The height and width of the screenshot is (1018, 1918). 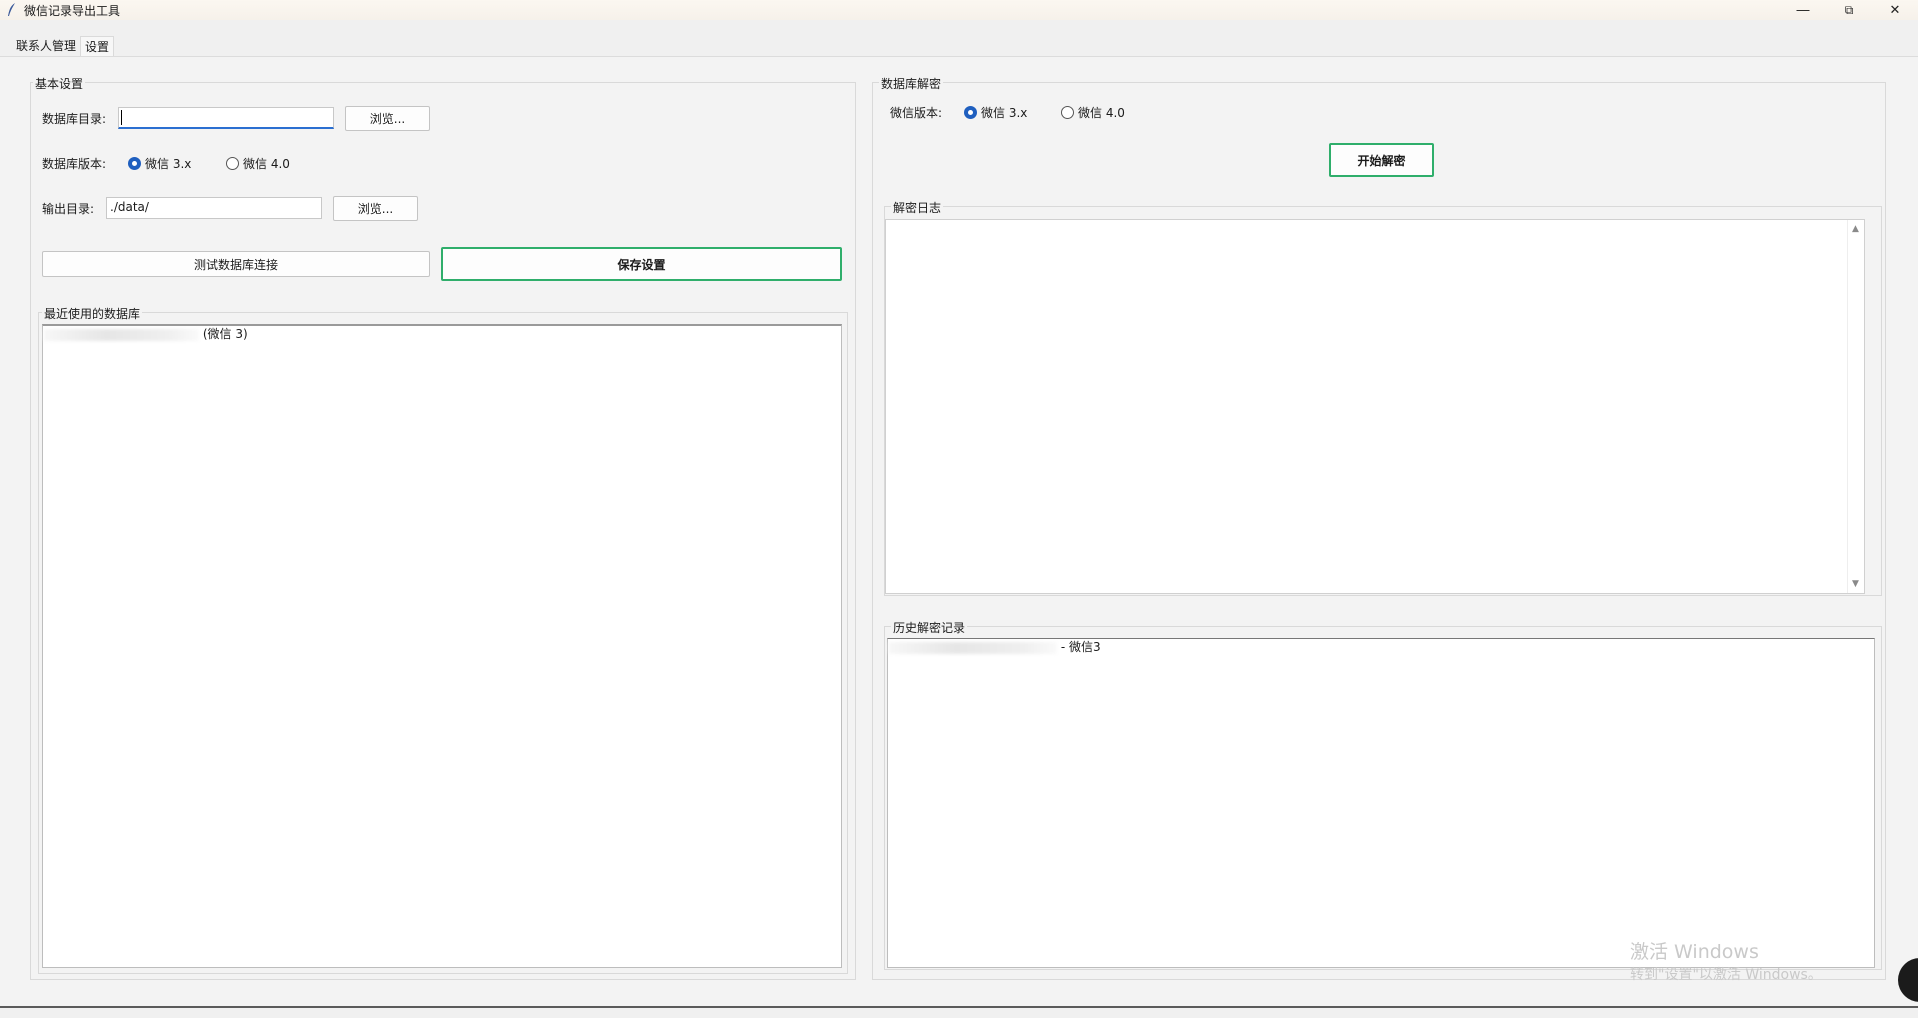 What do you see at coordinates (12, 10) in the screenshot?
I see `feather-icon` at bounding box center [12, 10].